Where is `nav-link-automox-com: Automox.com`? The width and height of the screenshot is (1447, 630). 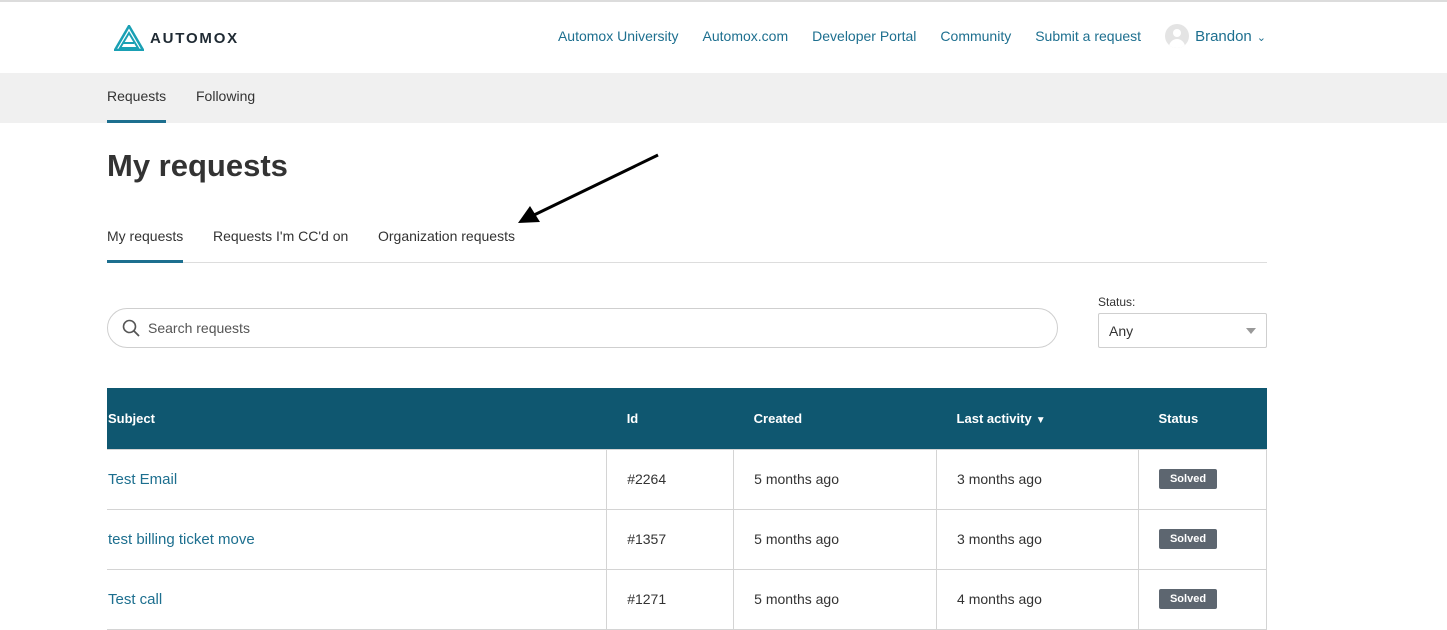
nav-link-automox-com: Automox.com is located at coordinates (746, 36).